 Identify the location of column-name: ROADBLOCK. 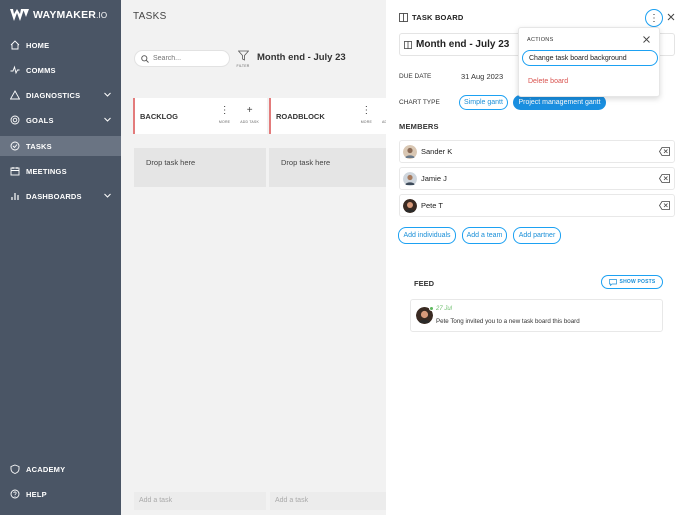
(300, 116).